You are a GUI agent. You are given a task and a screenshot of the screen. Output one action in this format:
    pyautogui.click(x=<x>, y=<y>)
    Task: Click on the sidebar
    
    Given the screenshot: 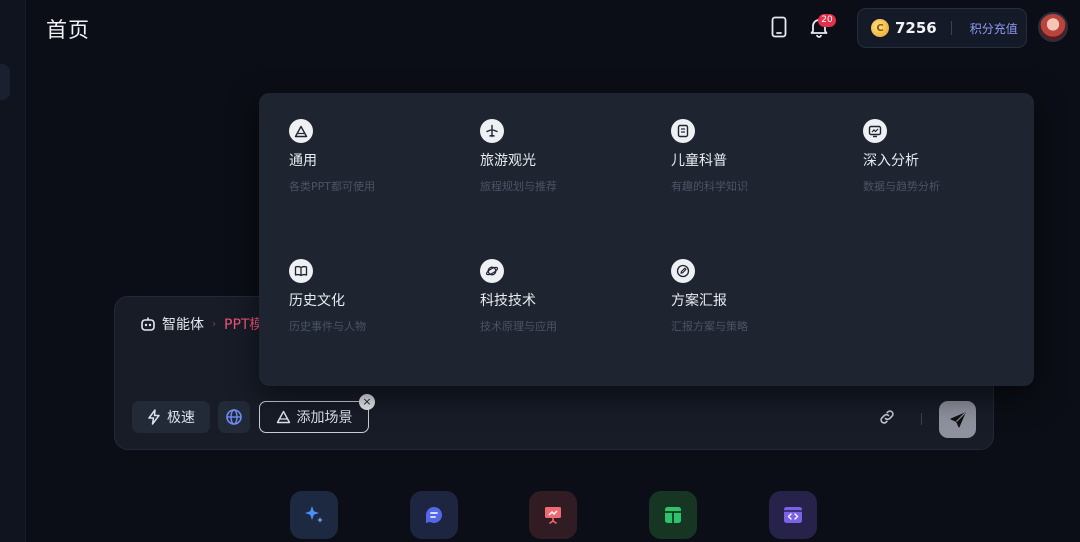 What is the action you would take?
    pyautogui.click(x=13, y=271)
    